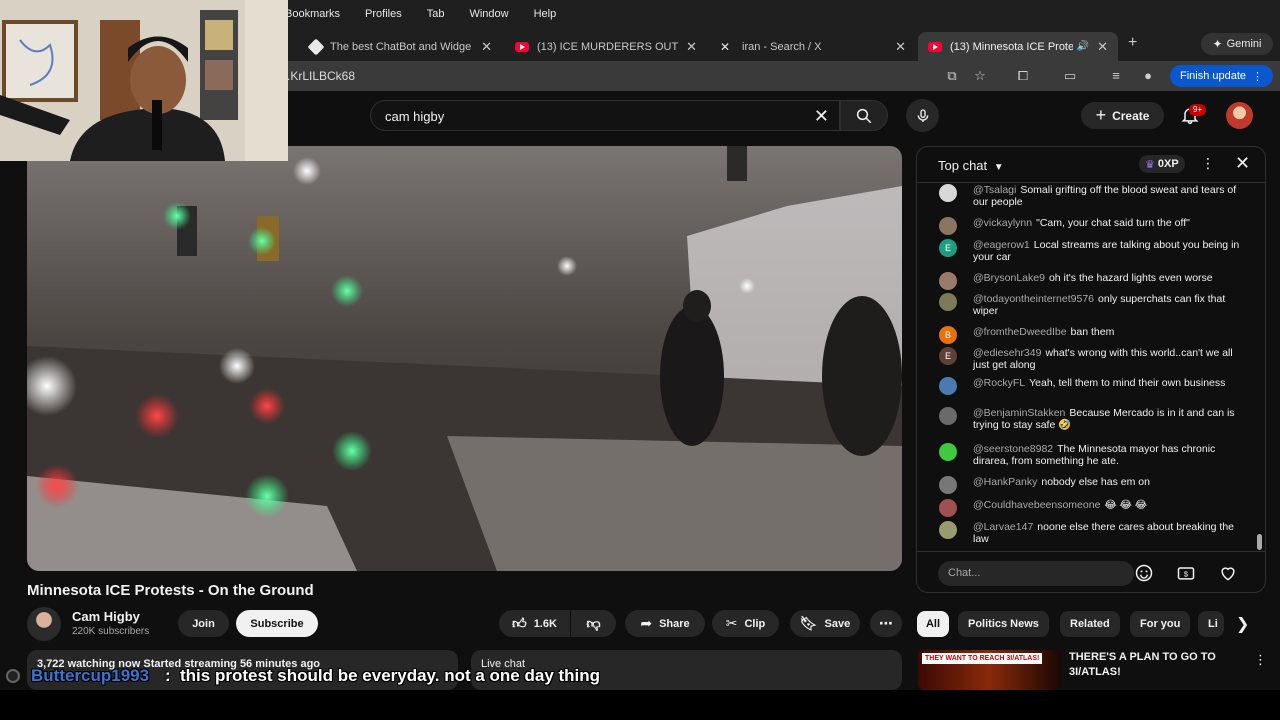 This screenshot has width=1280, height=720. Describe the element at coordinates (1005, 482) in the screenshot. I see `chat-username: @HankPanky` at that location.